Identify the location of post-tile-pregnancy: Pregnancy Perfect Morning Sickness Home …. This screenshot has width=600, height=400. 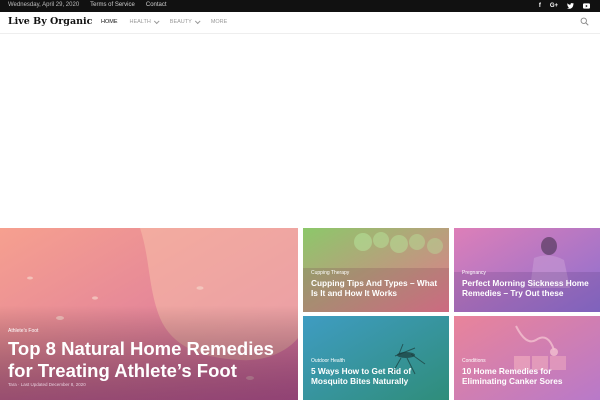
(527, 270).